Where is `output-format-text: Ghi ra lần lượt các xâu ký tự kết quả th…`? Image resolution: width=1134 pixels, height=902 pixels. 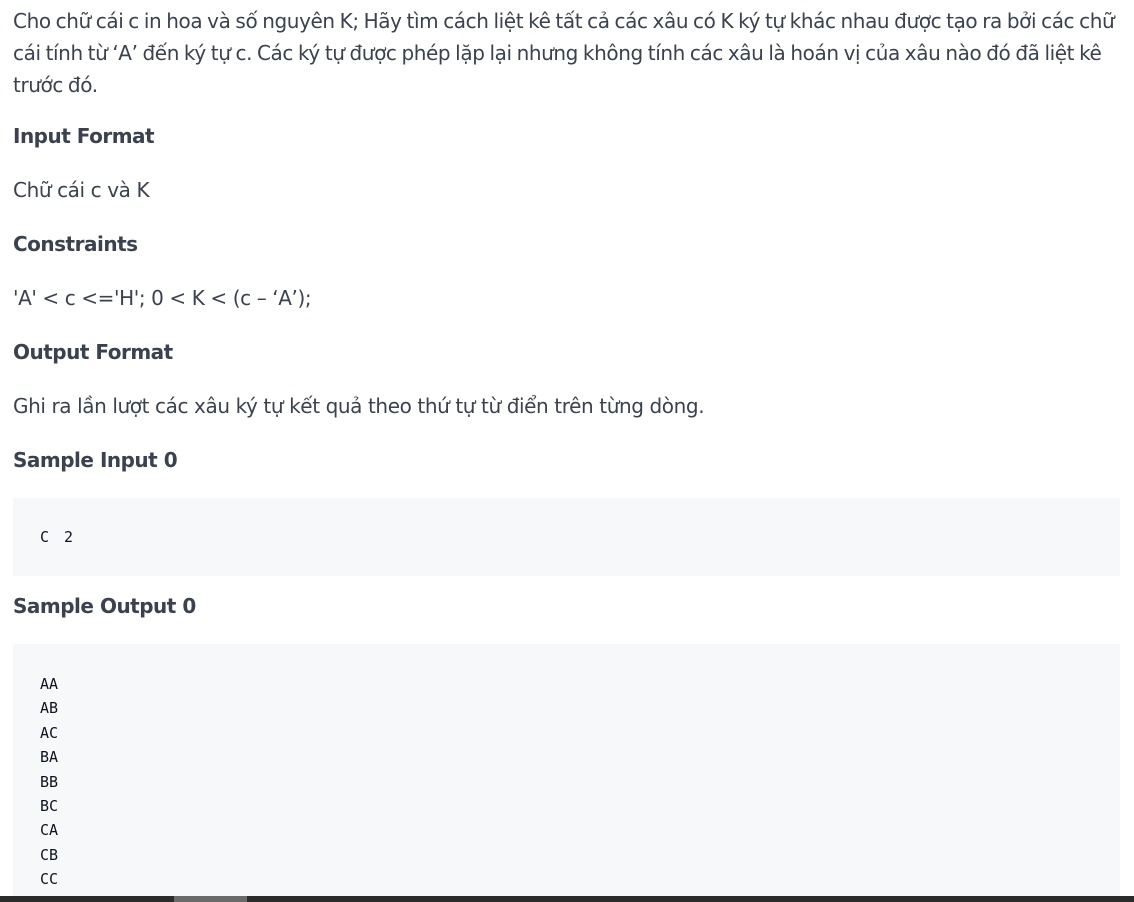
output-format-text: Ghi ra lần lượt các xâu ký tự kết quả th… is located at coordinates (359, 406).